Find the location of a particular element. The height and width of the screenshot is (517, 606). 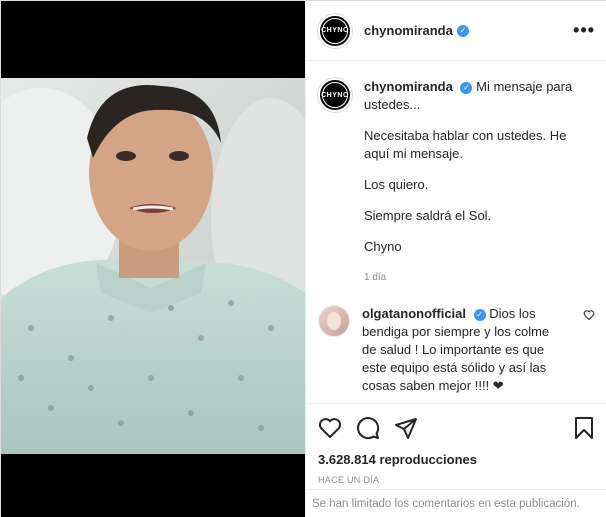

caption-text-3: Los quiero. is located at coordinates (396, 184).